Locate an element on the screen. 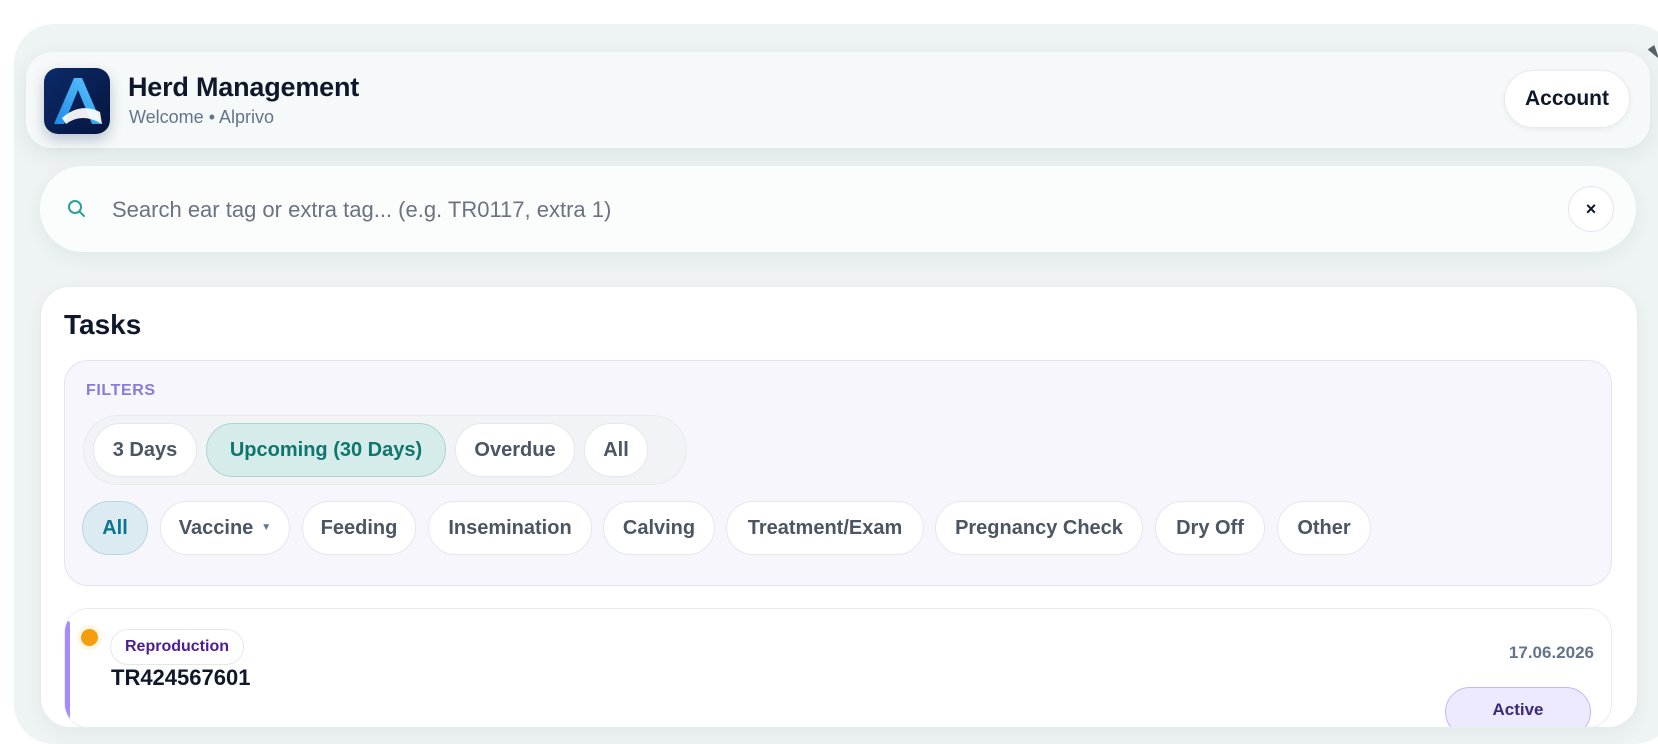 Image resolution: width=1658 pixels, height=744 pixels. app-logo-icon is located at coordinates (77, 101).